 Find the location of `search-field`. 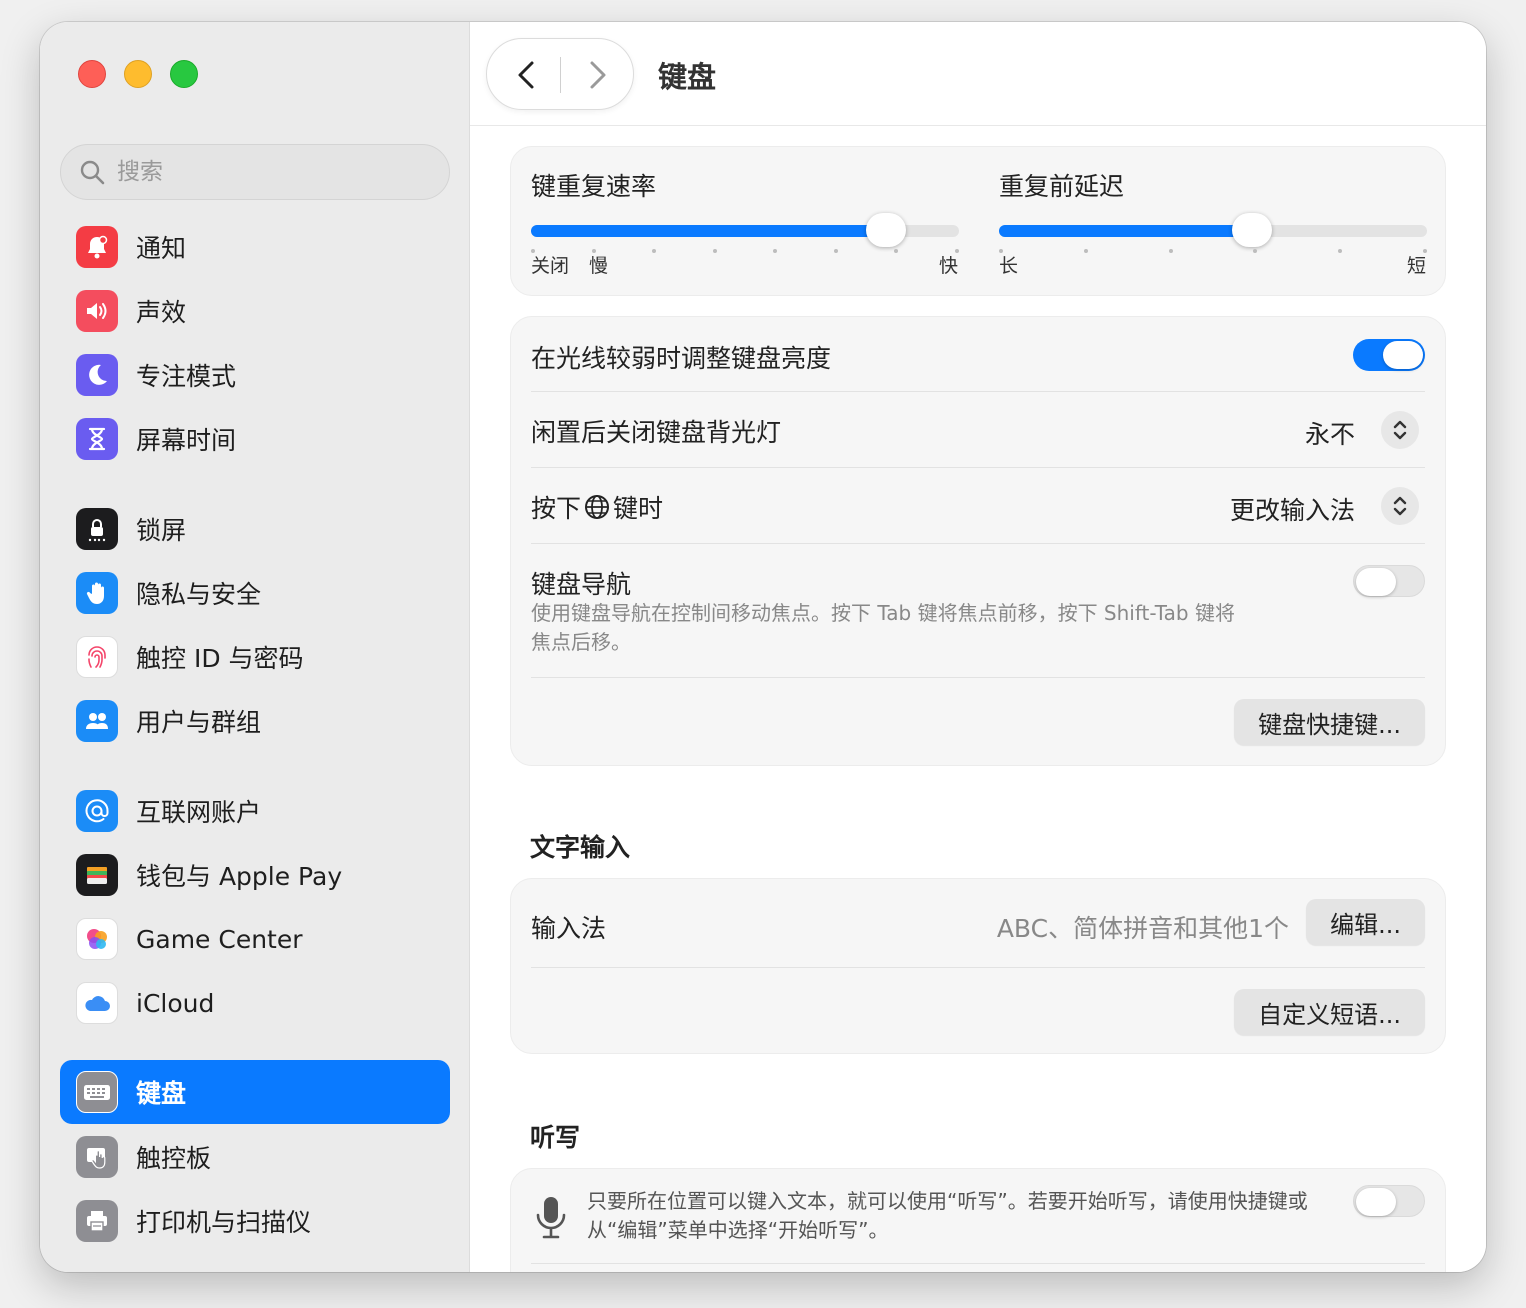

search-field is located at coordinates (255, 172).